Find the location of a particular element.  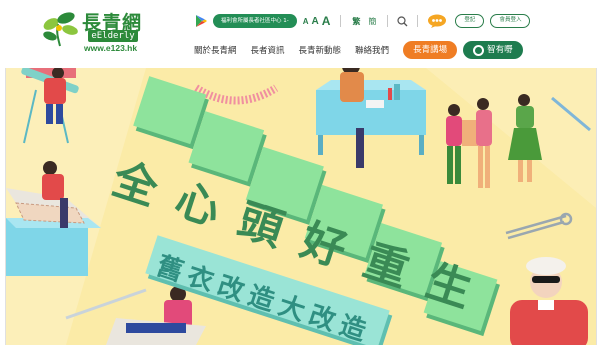

talk-button: 長青講場 is located at coordinates (430, 50).